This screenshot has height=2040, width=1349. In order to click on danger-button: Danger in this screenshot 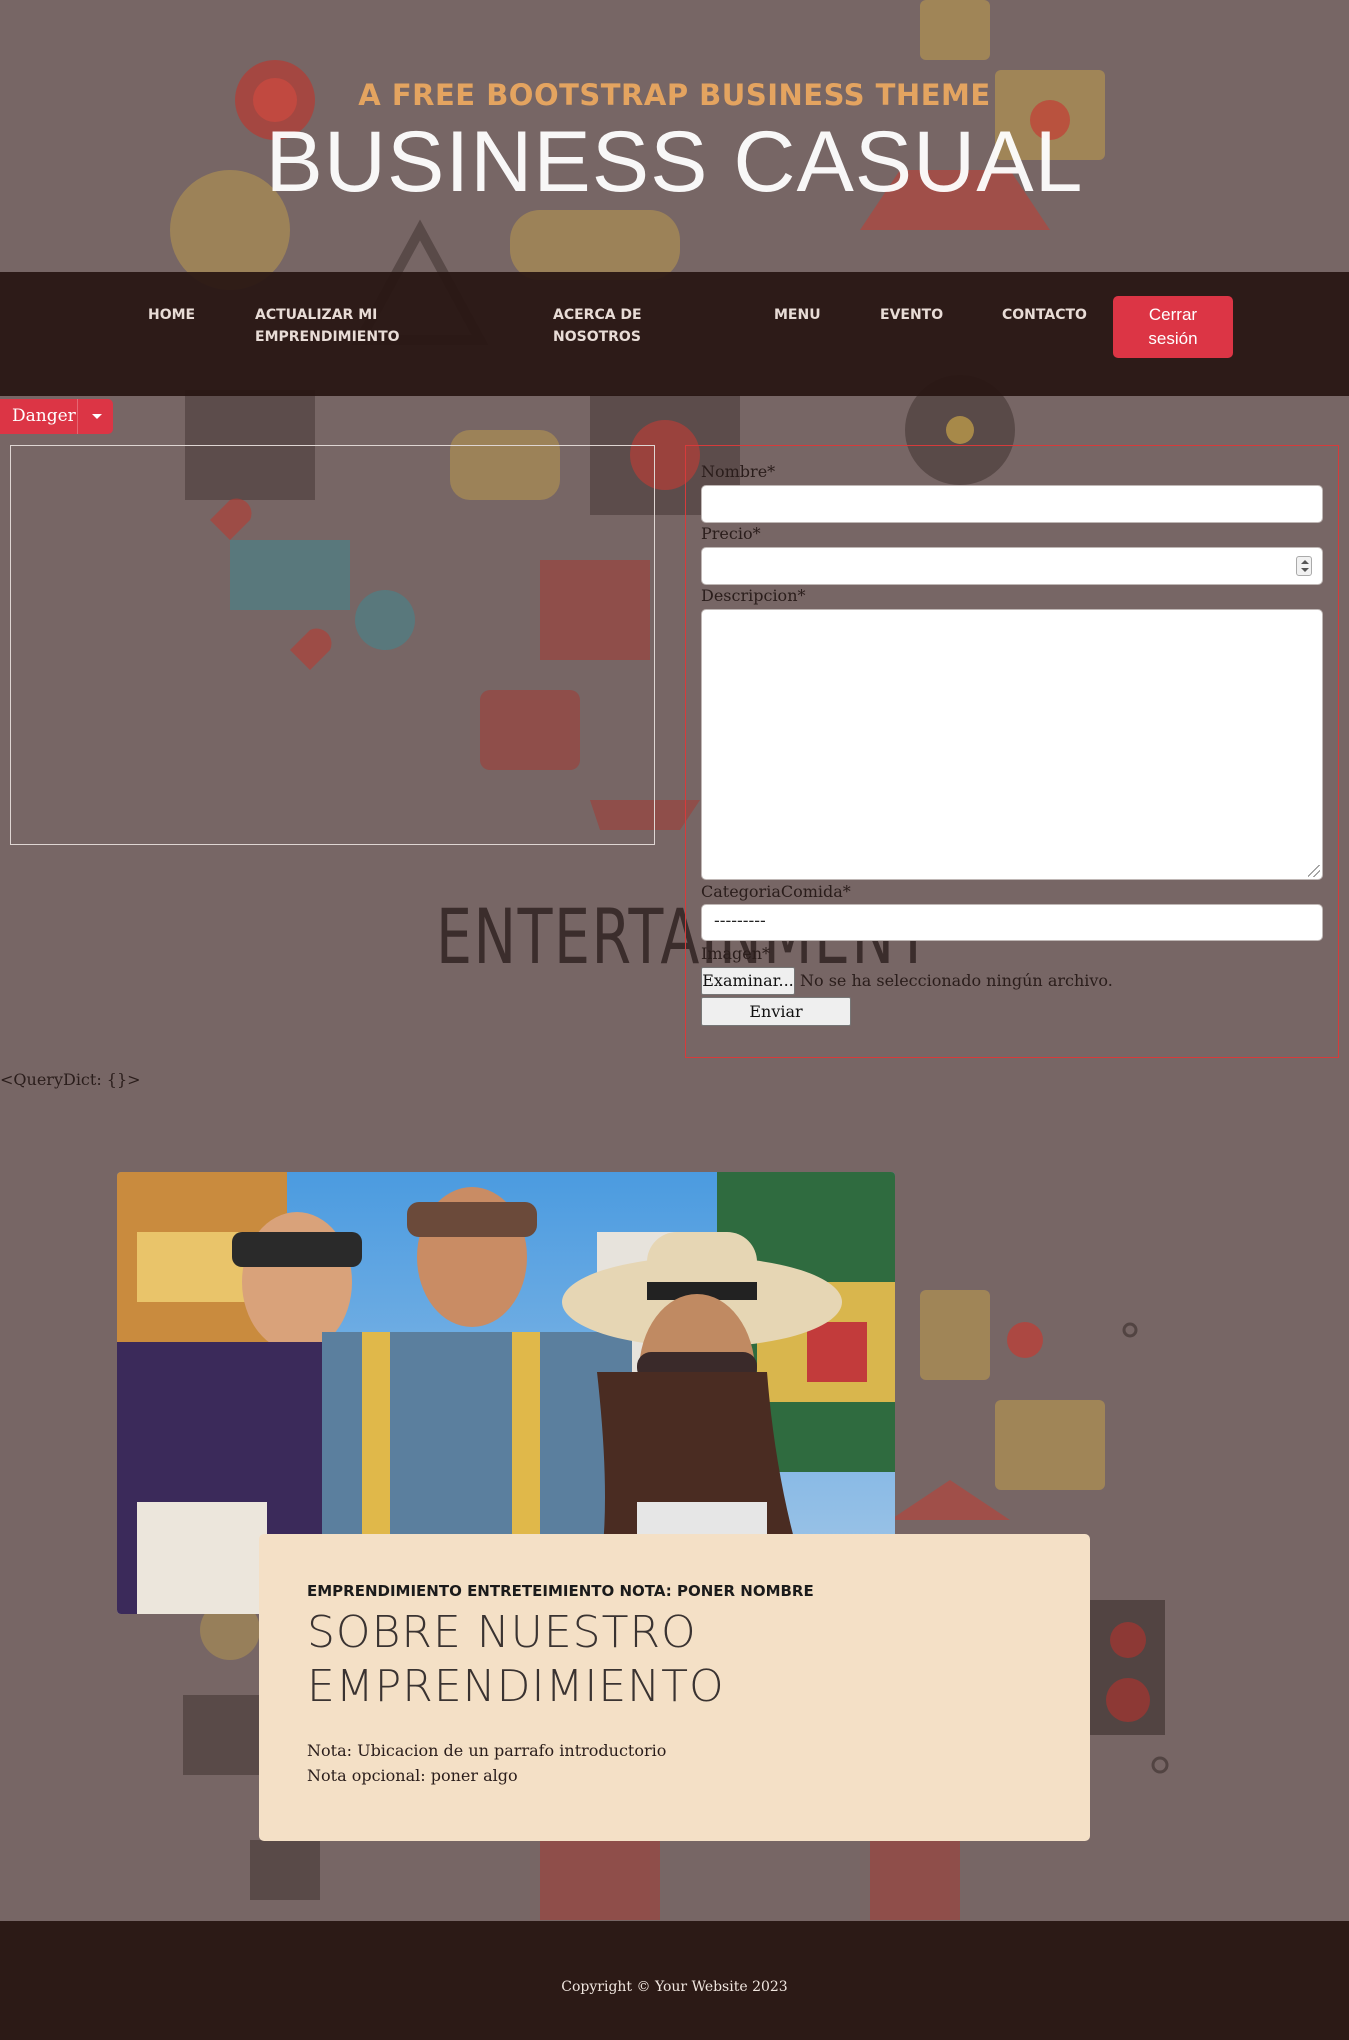, I will do `click(38, 416)`.